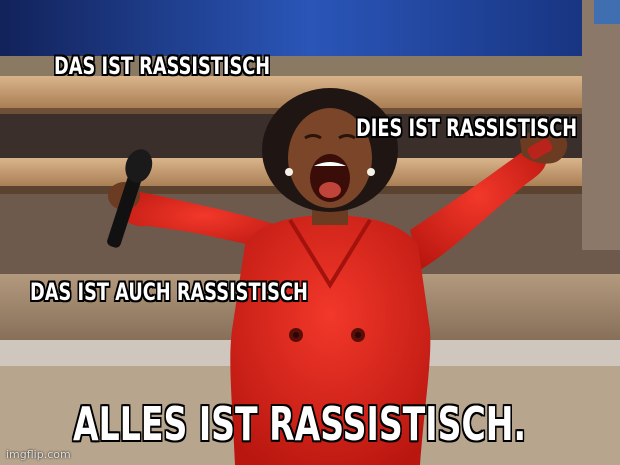 This screenshot has width=620, height=465. Describe the element at coordinates (38, 454) in the screenshot. I see `imgflip-watermark: imgflip.com` at that location.